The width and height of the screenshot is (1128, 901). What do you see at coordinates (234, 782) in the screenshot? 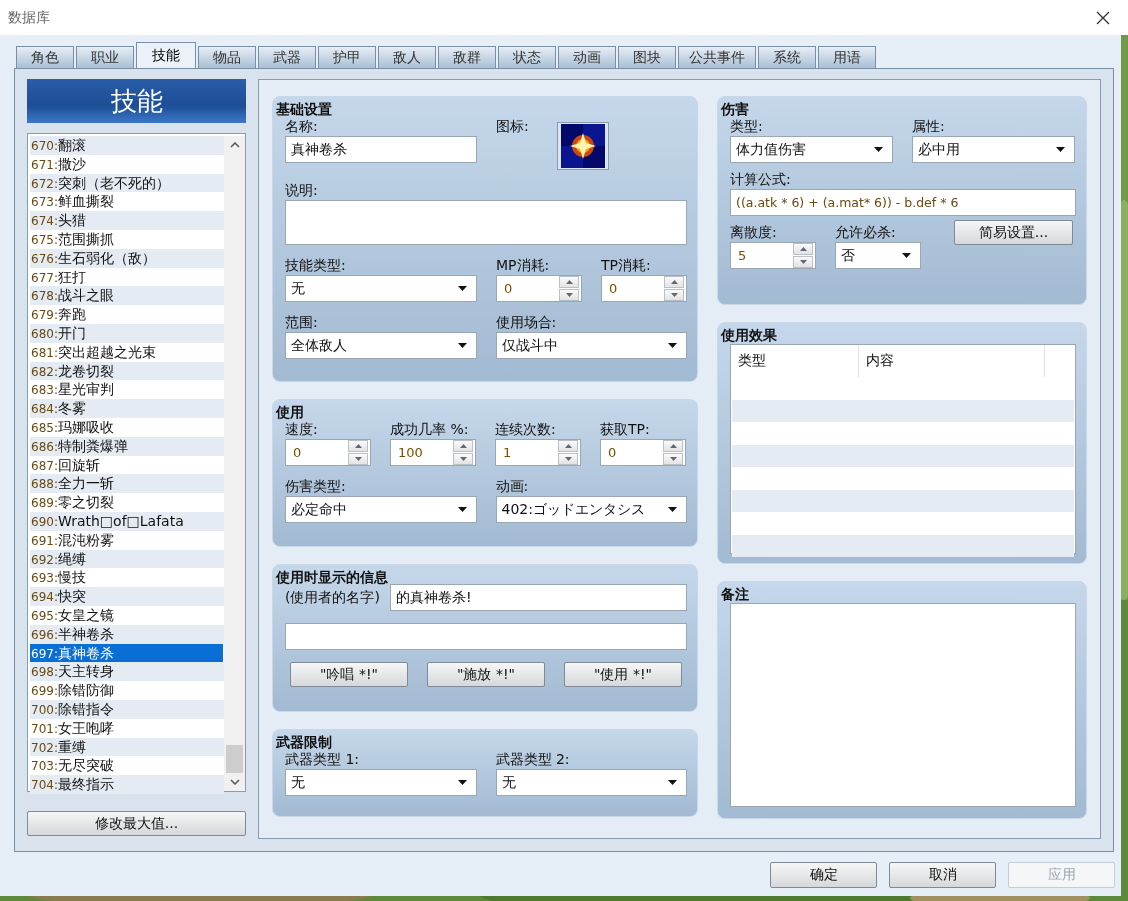
I see `scroll-down-icon` at bounding box center [234, 782].